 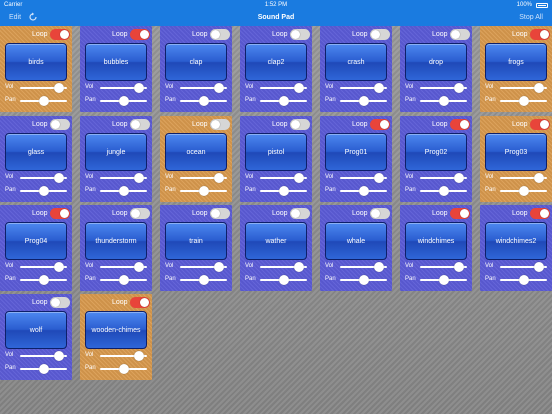 What do you see at coordinates (116, 62) in the screenshot?
I see `play-sound-button: bubbles` at bounding box center [116, 62].